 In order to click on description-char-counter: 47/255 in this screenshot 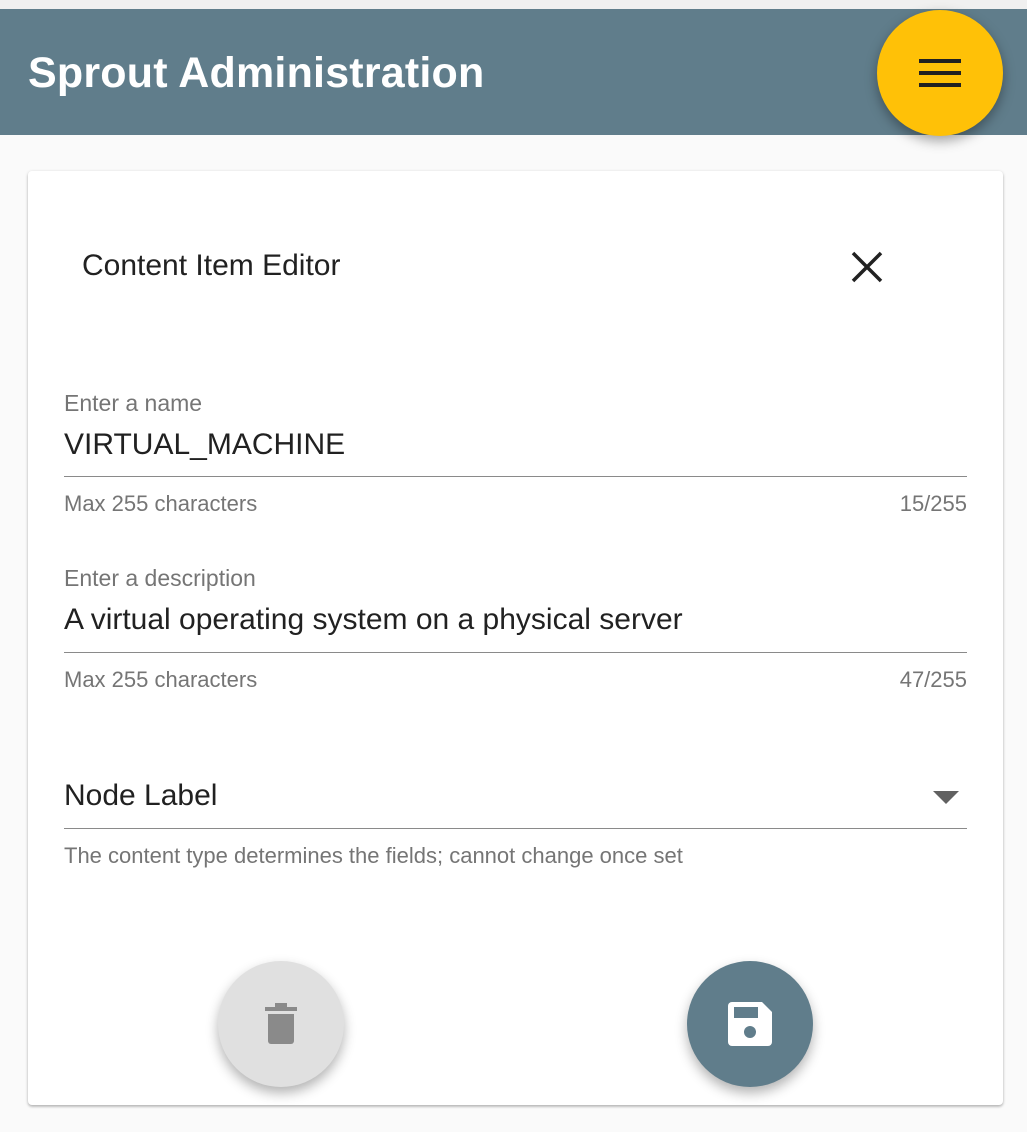, I will do `click(933, 679)`.